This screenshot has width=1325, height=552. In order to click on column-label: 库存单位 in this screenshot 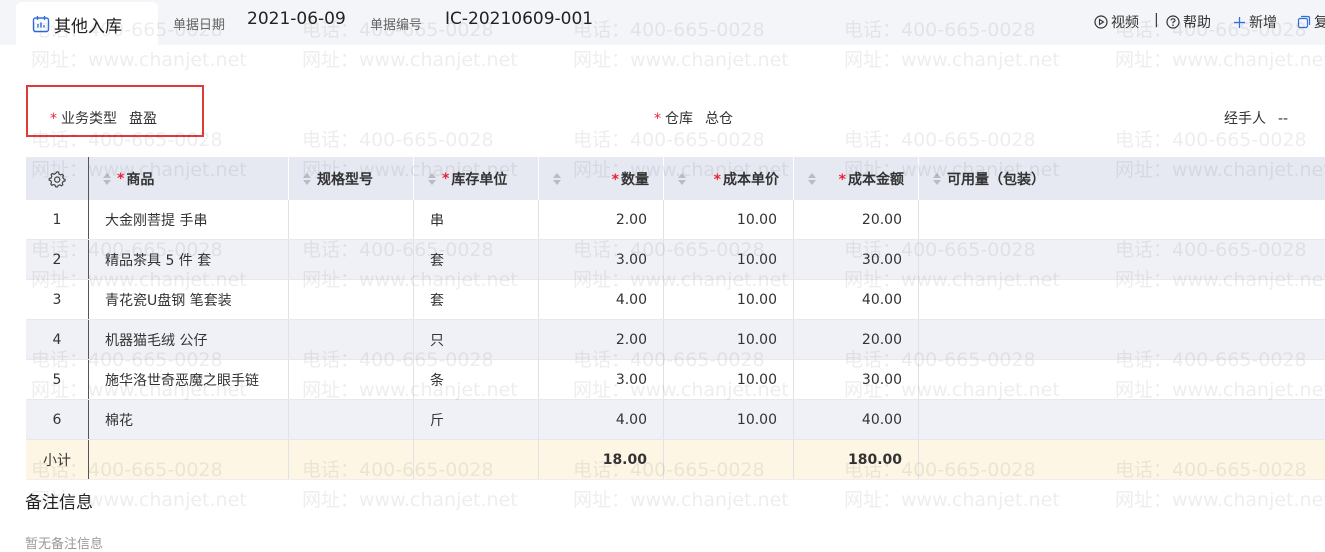, I will do `click(479, 179)`.